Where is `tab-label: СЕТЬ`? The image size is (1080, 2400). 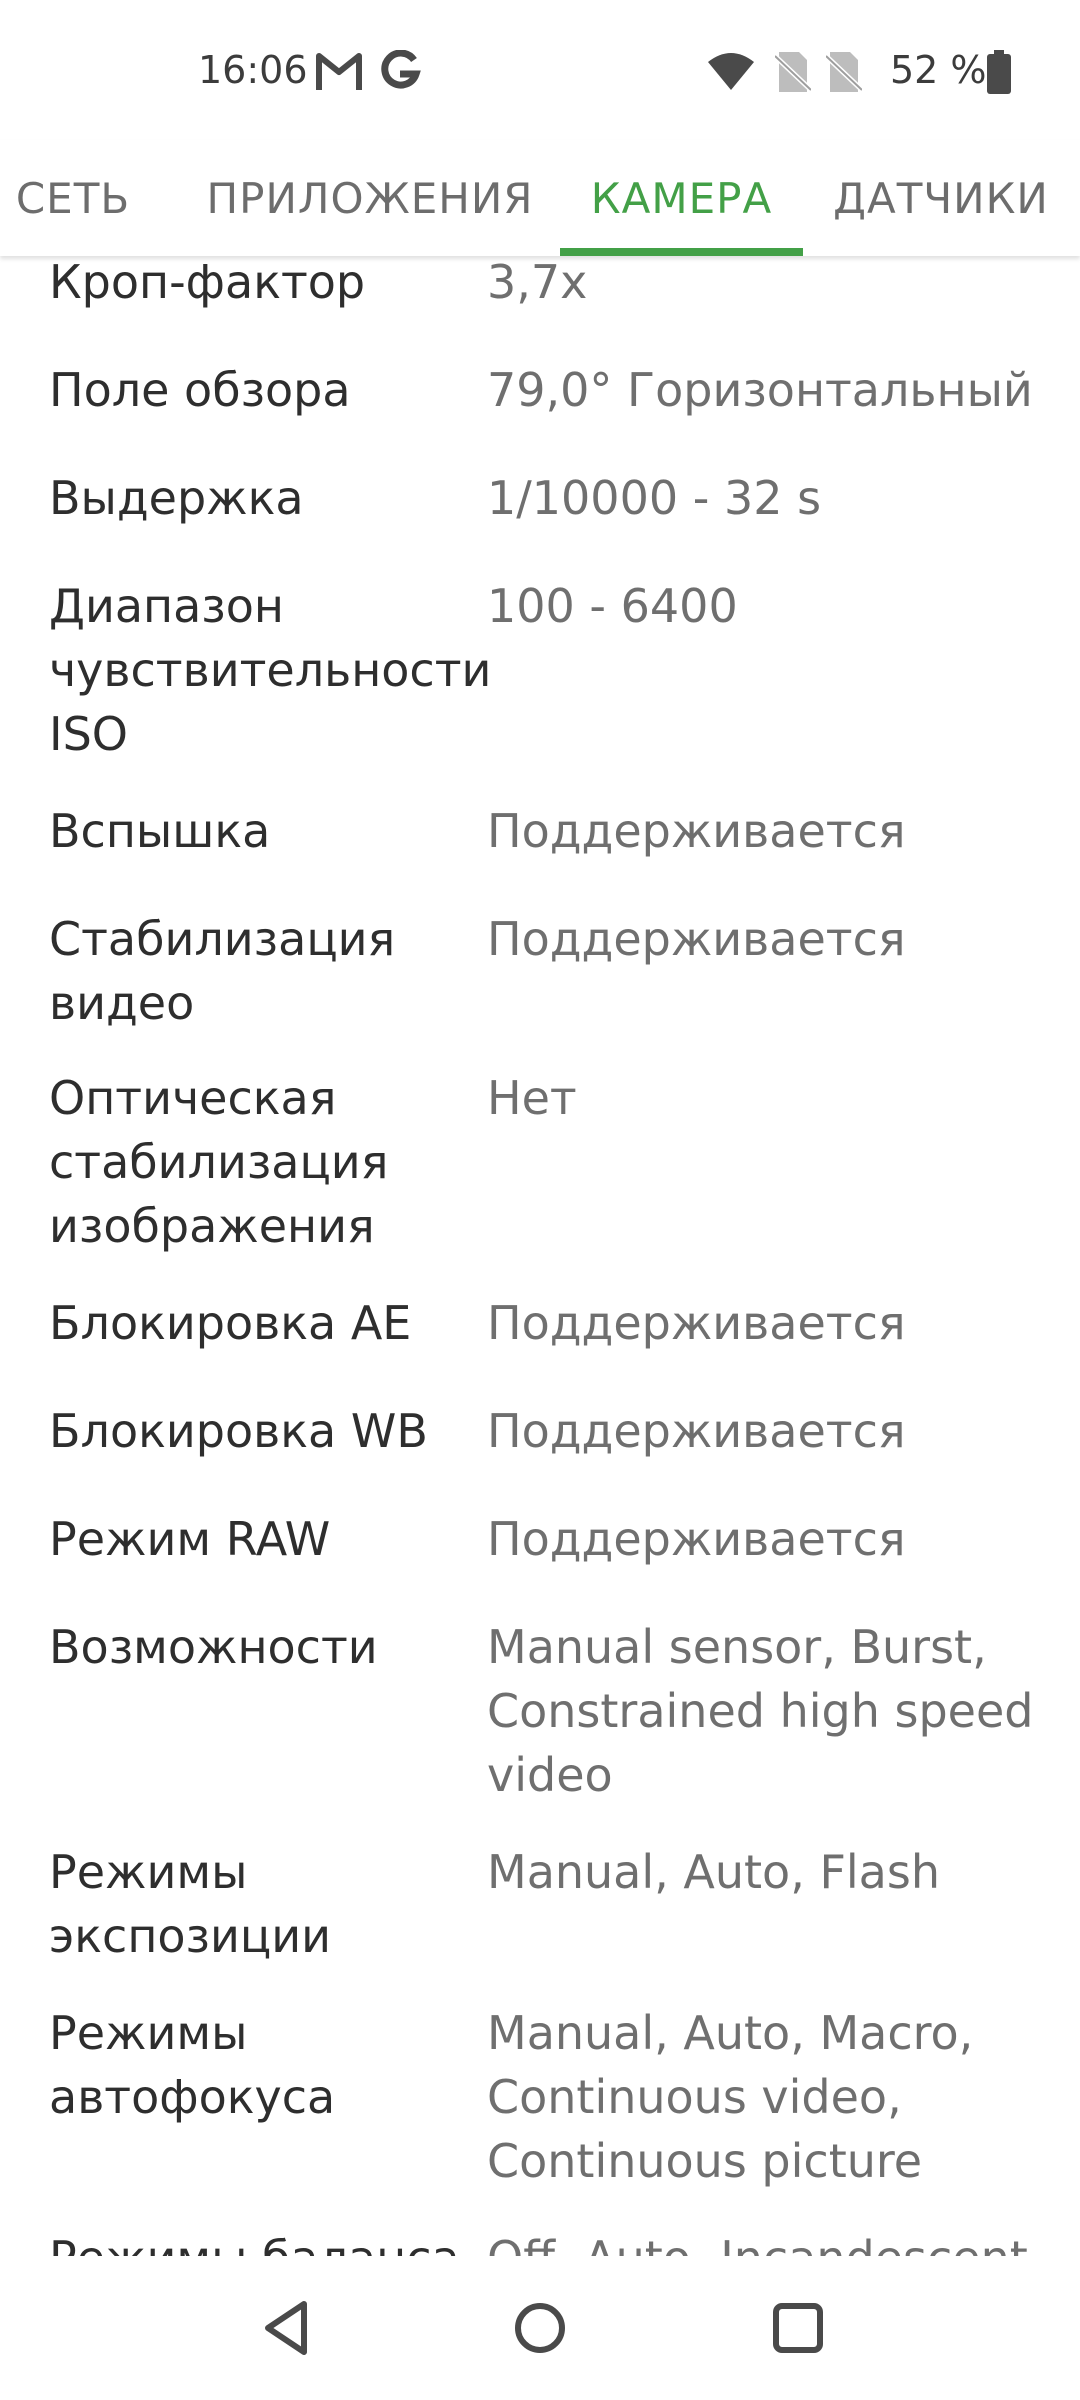
tab-label: СЕТЬ is located at coordinates (73, 198).